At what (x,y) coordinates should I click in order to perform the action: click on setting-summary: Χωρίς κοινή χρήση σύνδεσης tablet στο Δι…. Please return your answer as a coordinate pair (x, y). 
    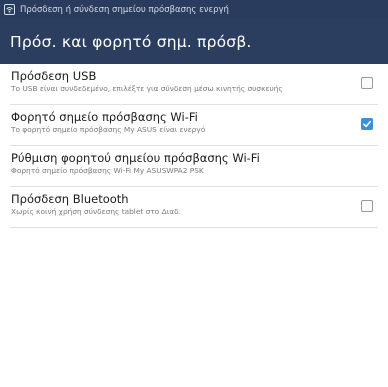
    Looking at the image, I should click on (96, 211).